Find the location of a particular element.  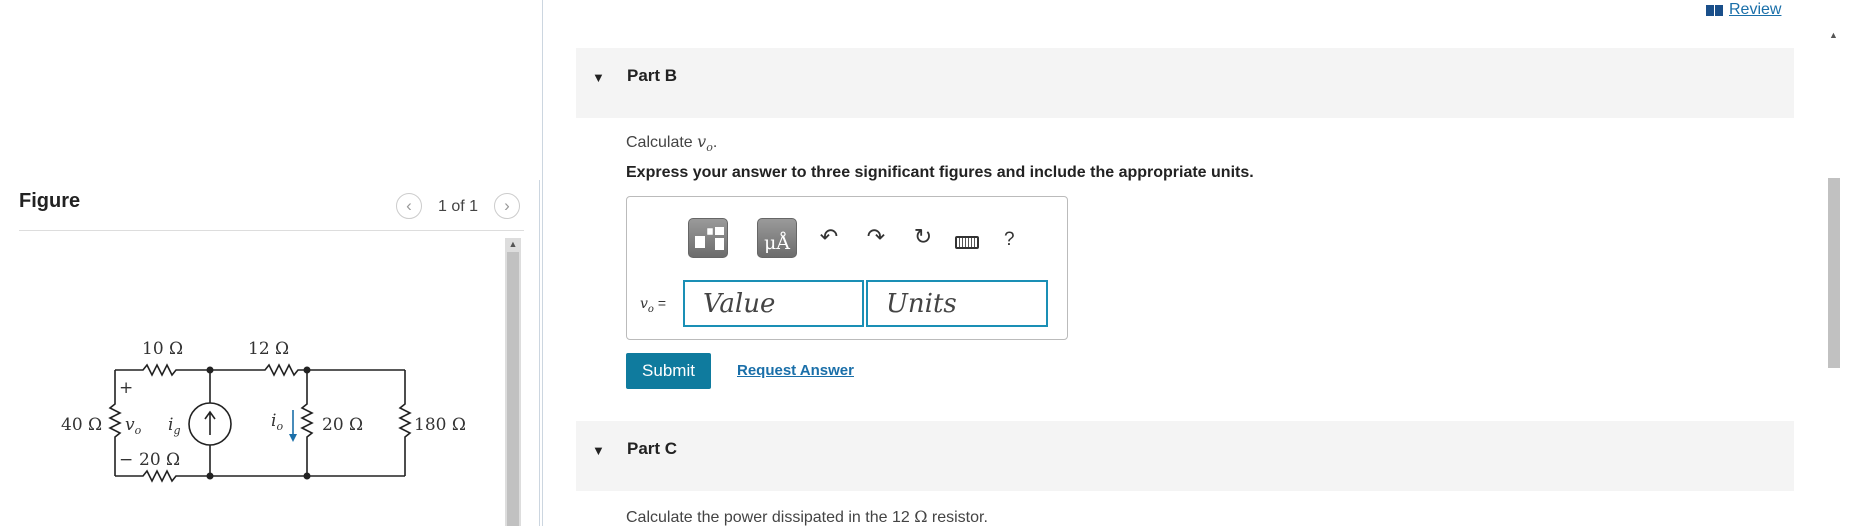

help-icon: ? is located at coordinates (1009, 240).